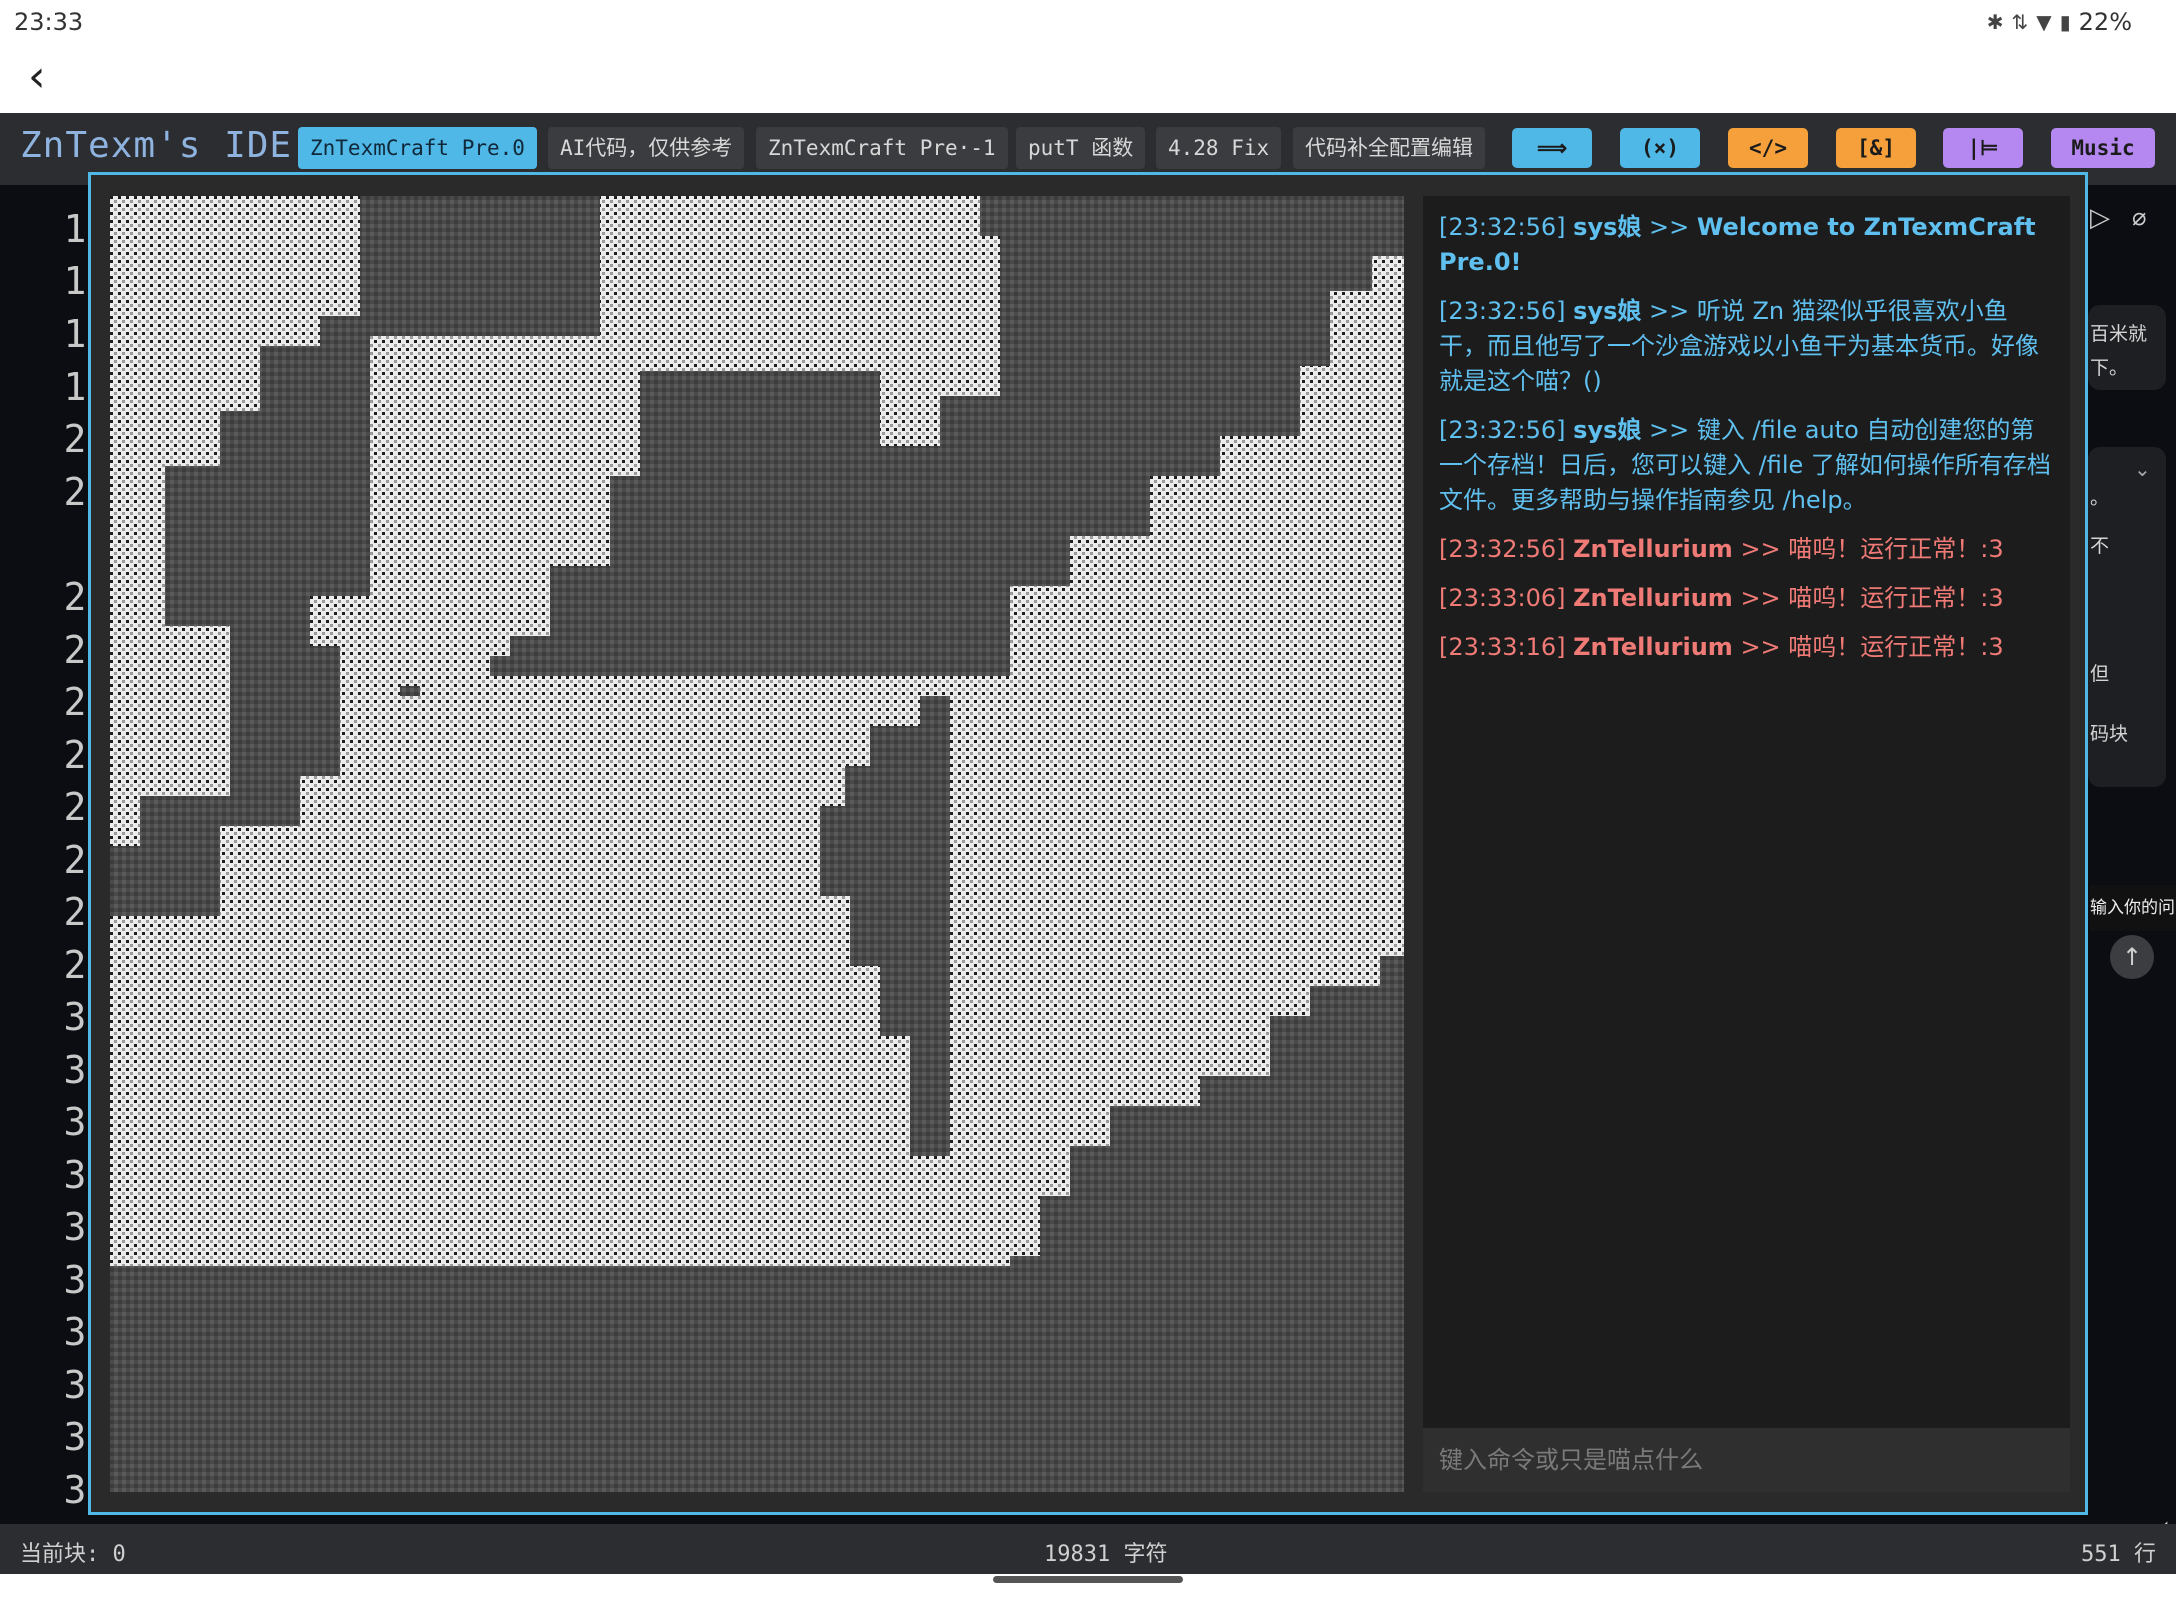 The height and width of the screenshot is (1600, 2176). Describe the element at coordinates (2133, 908) in the screenshot. I see `assistant-input-hint: 输入你的问` at that location.